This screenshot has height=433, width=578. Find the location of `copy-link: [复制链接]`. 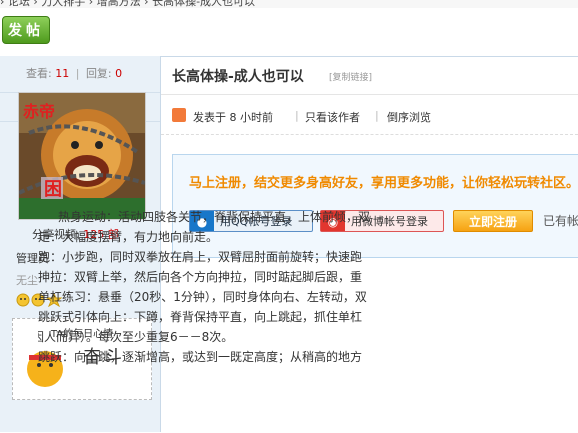

copy-link: [复制链接] is located at coordinates (350, 76).